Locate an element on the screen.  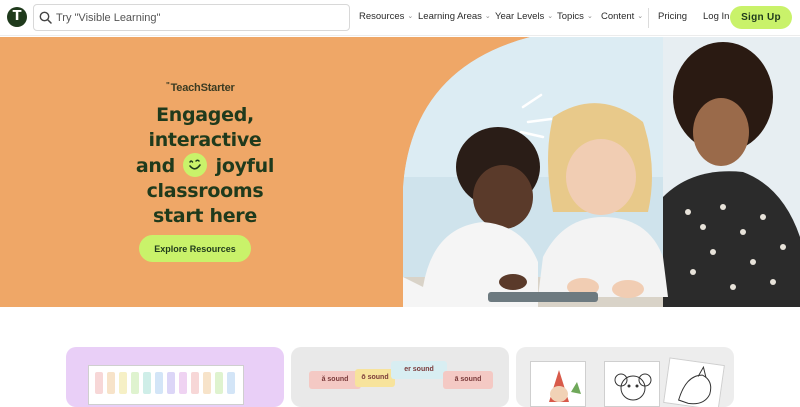
sound-flashcard: ă sound is located at coordinates (335, 380).